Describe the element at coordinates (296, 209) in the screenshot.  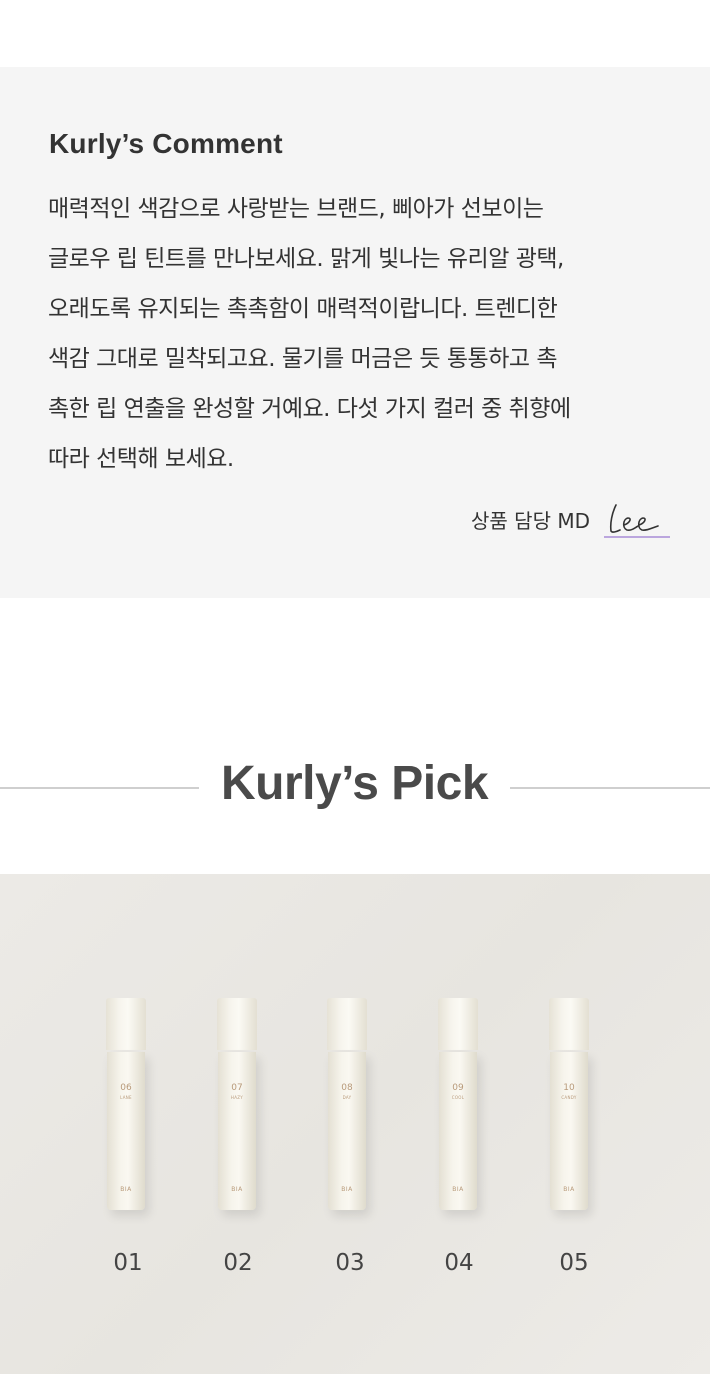
I see `comment-line: 매력적인 색감으로 사랑받는 브랜드, 삐아가 선보이는` at that location.